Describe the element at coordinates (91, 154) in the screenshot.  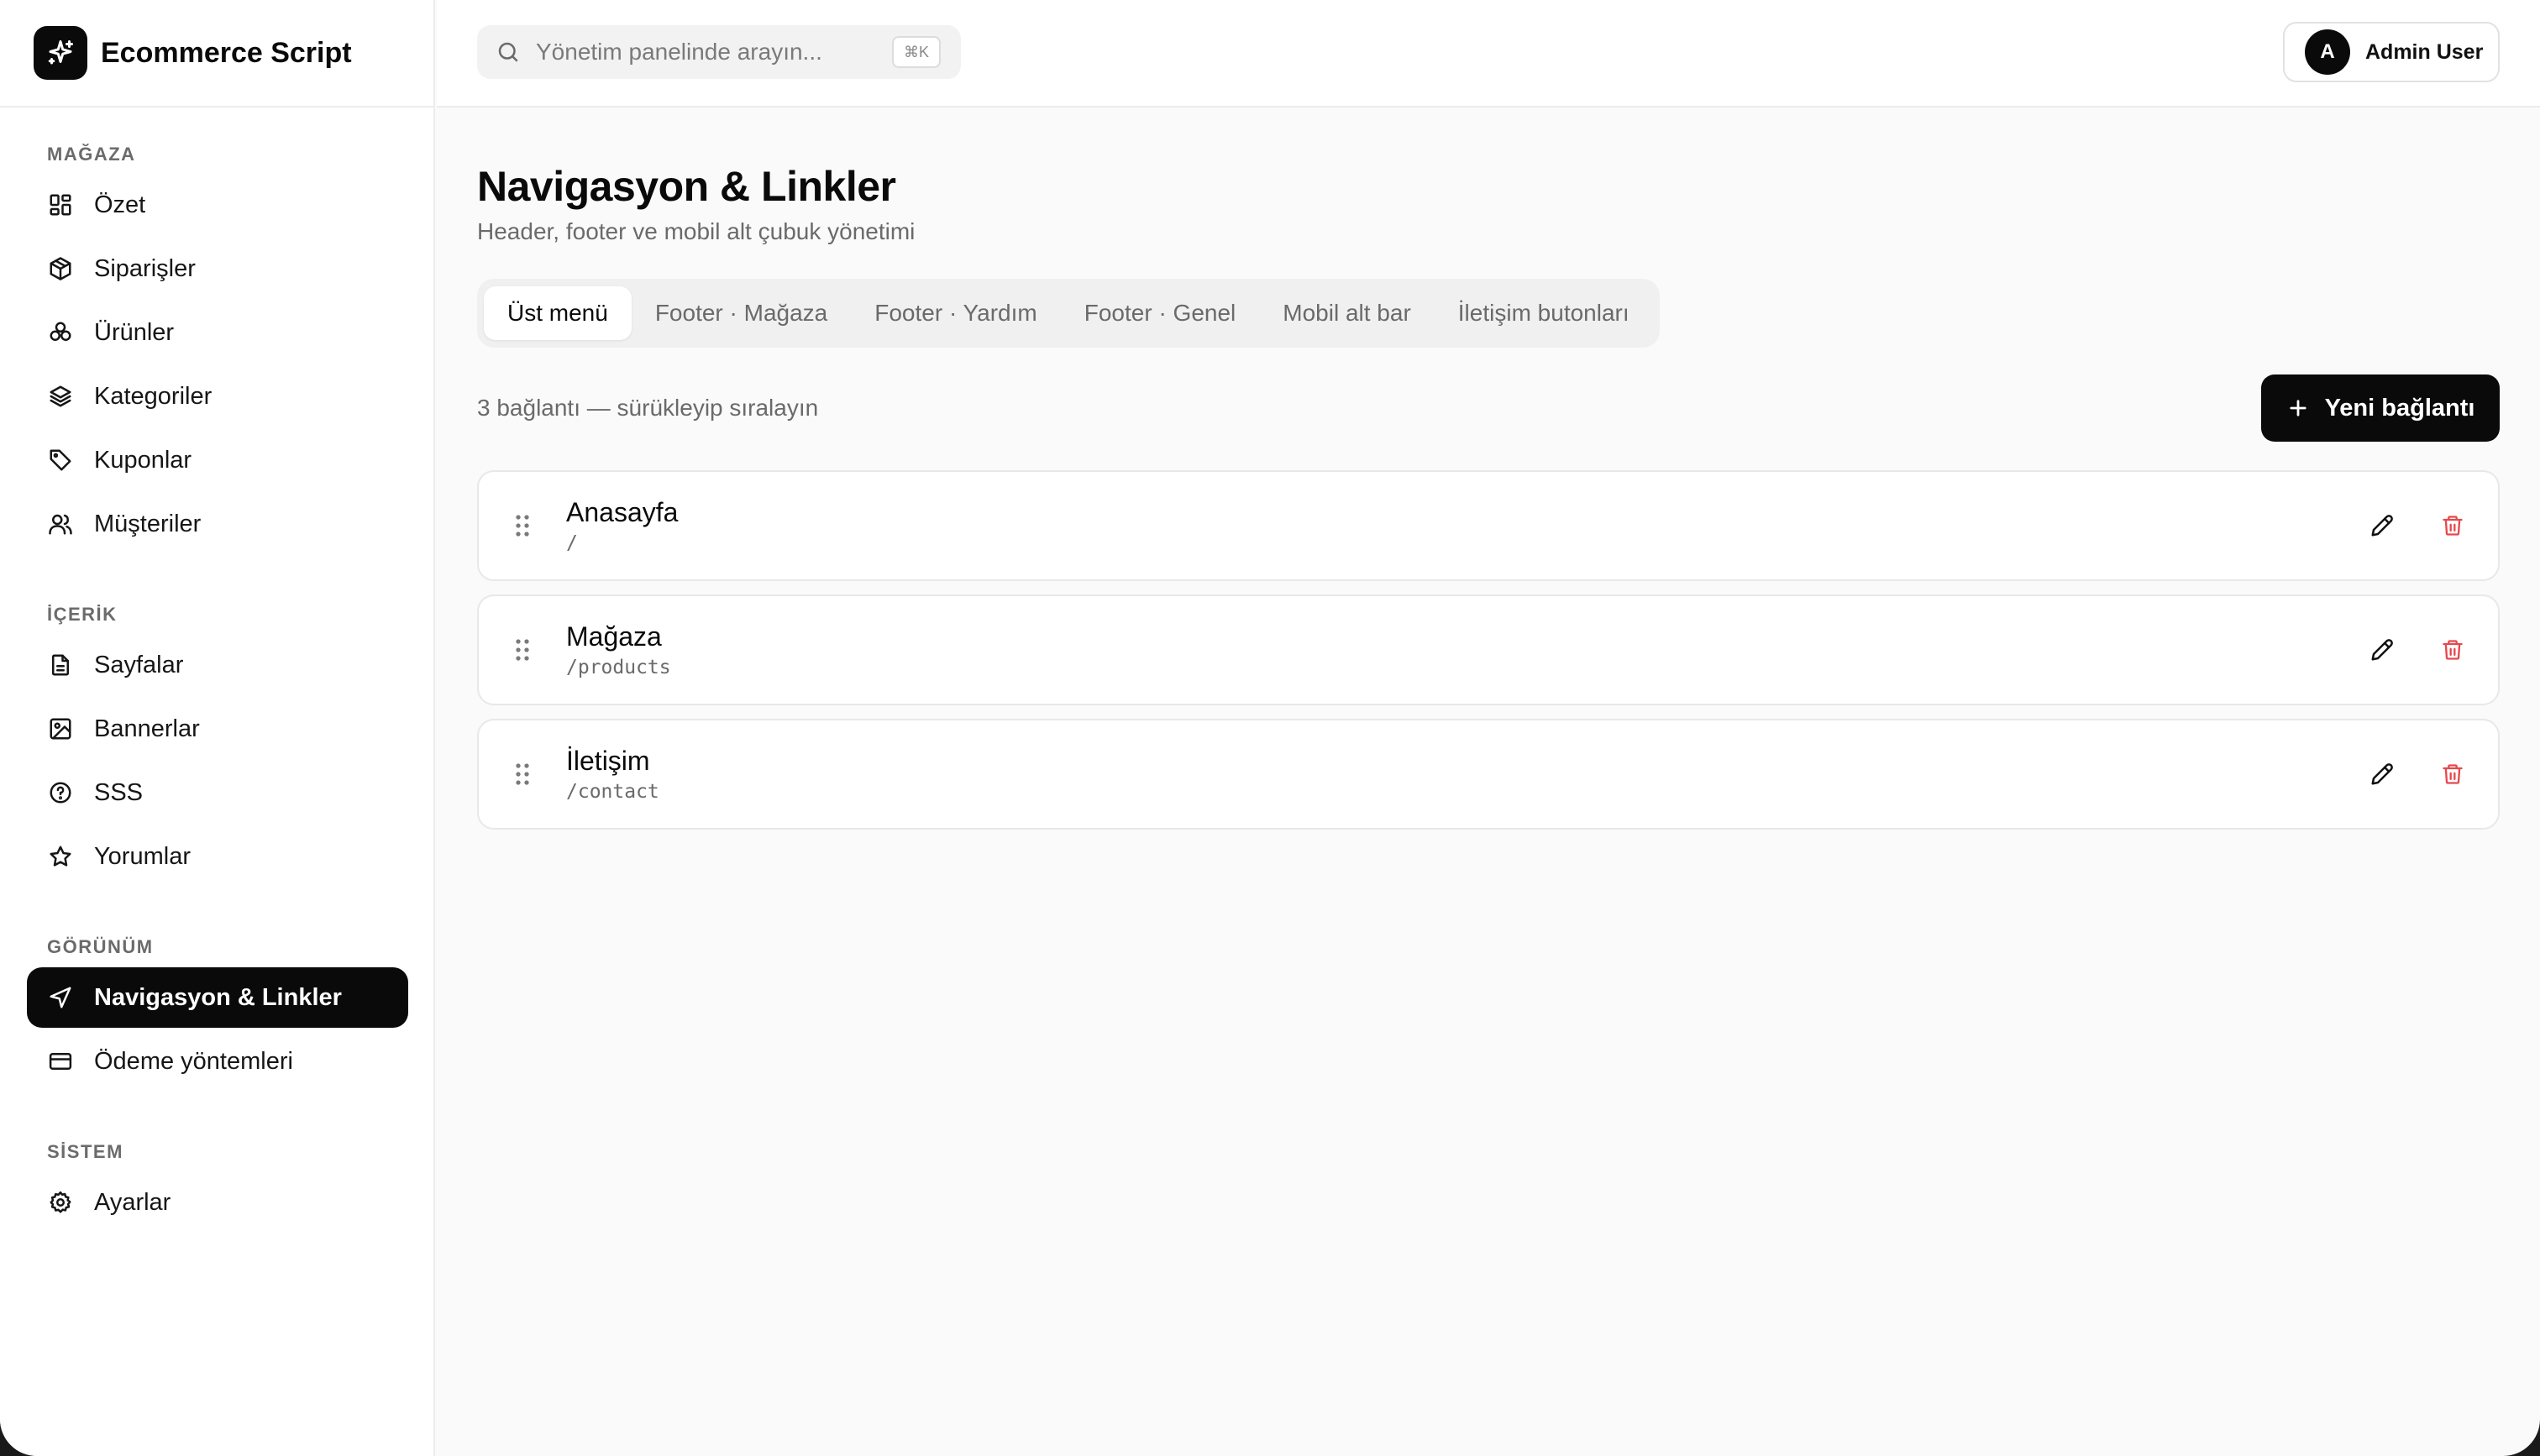
I see `sidebar-section-title: MAĞAZA` at that location.